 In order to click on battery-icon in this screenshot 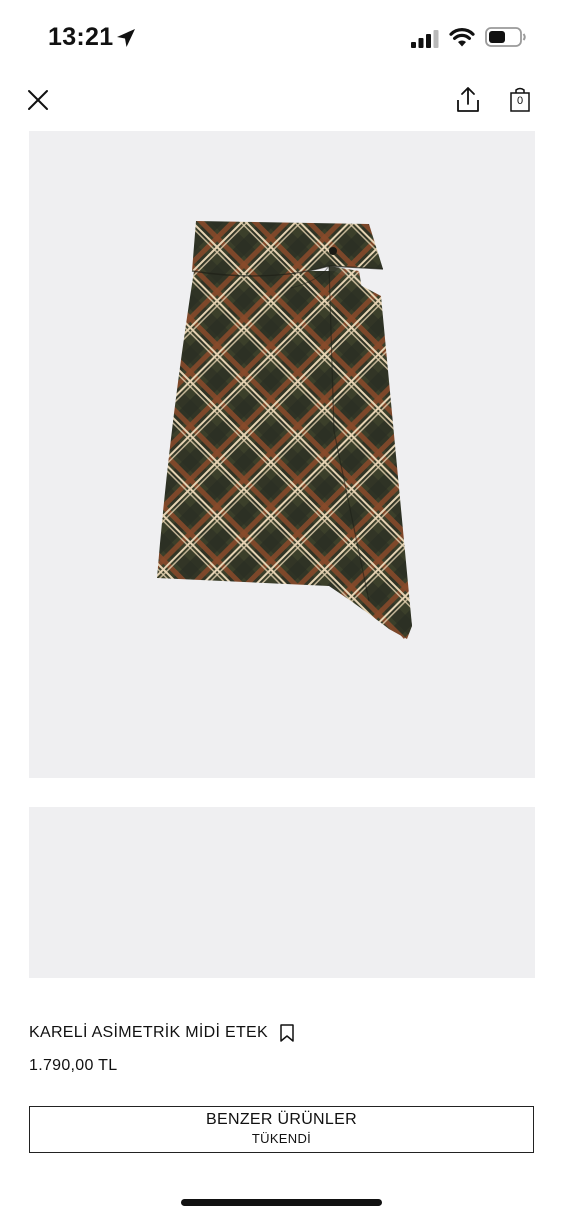, I will do `click(505, 37)`.